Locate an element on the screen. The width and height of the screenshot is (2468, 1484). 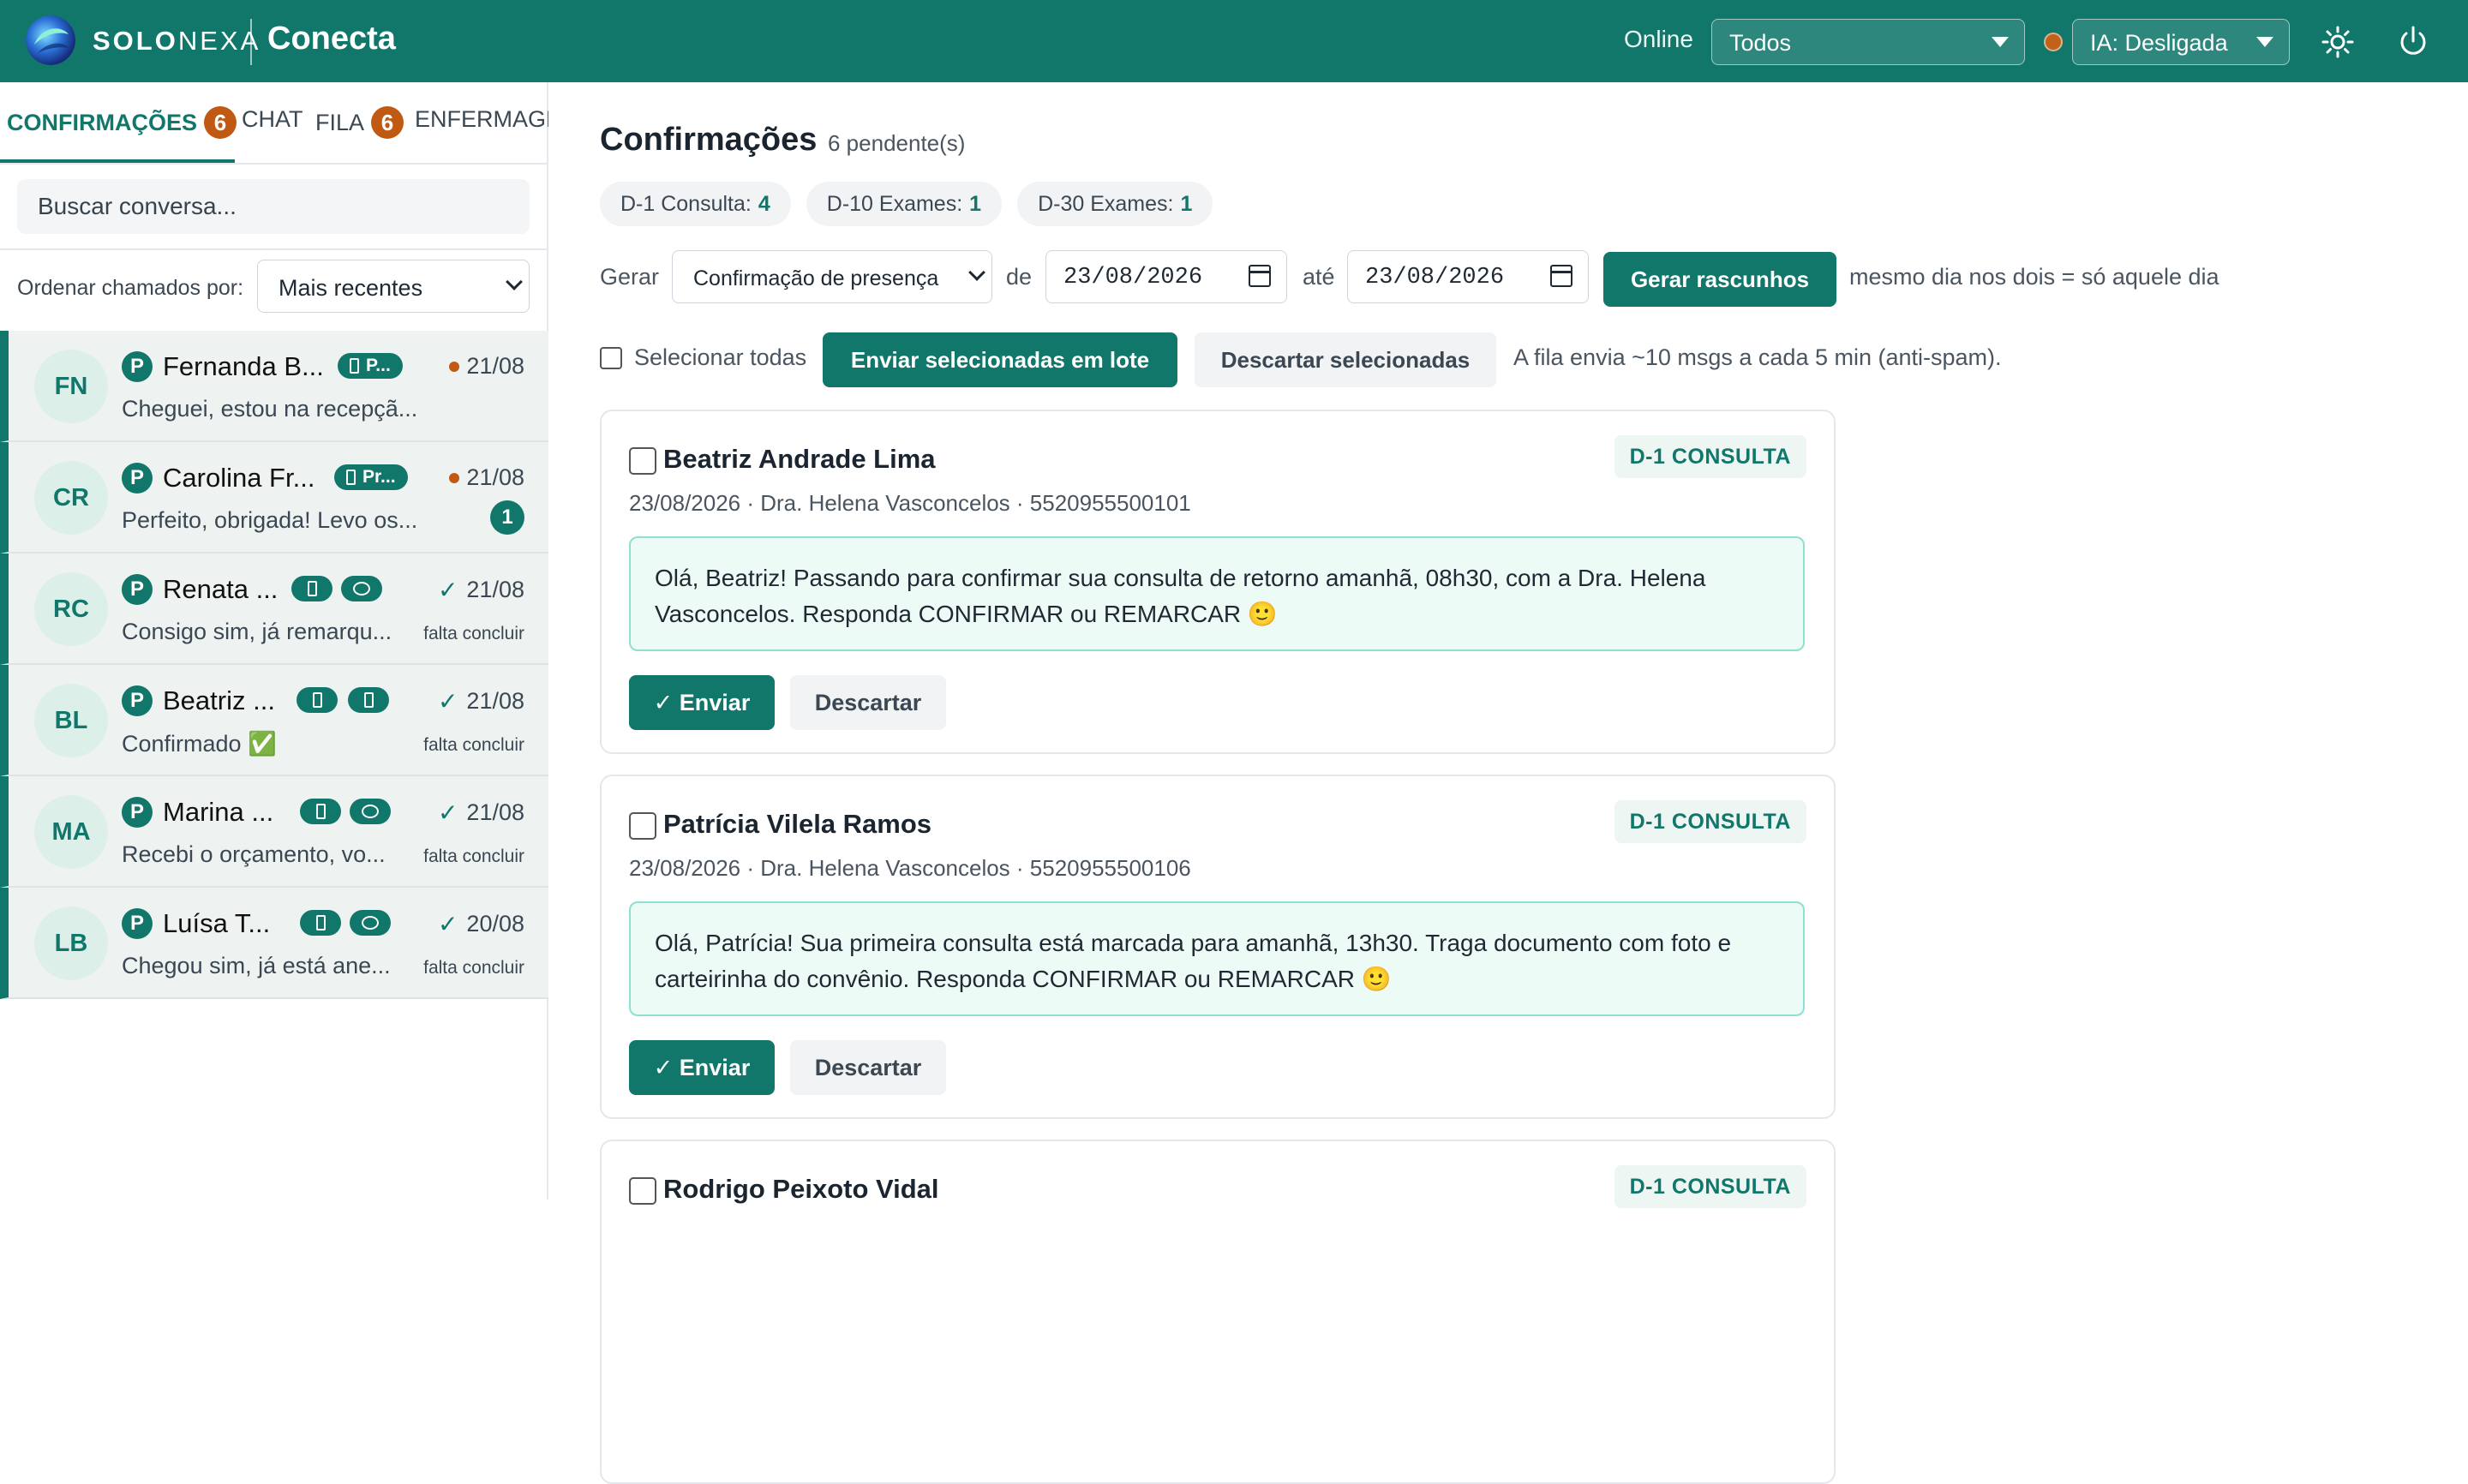
check-icon: ✓ is located at coordinates (447, 590).